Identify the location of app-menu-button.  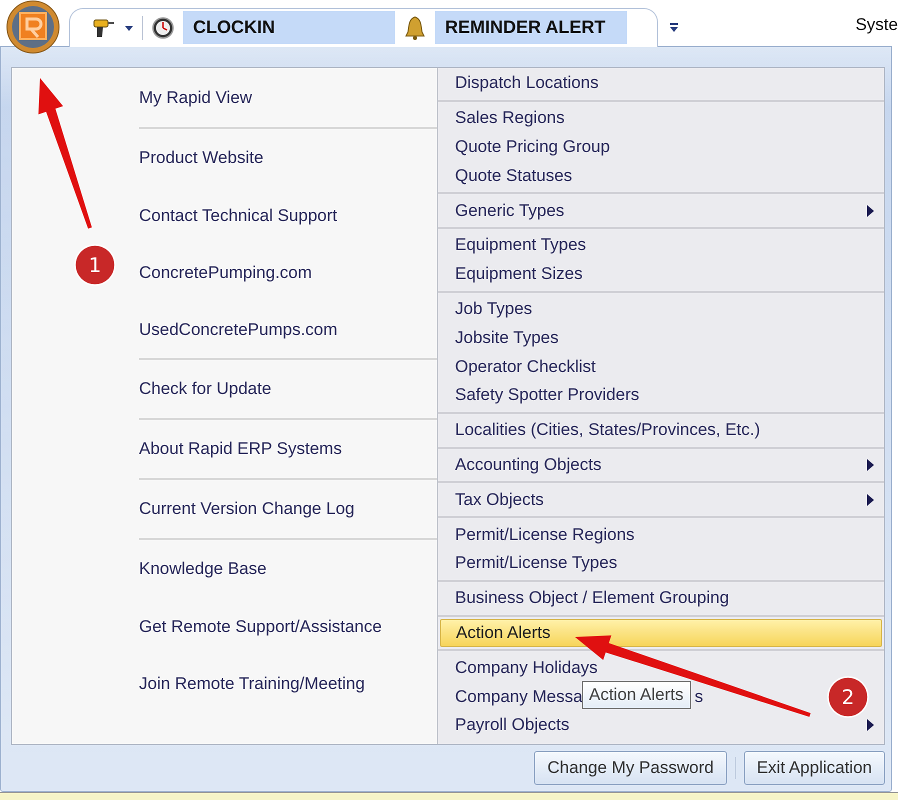
(33, 27).